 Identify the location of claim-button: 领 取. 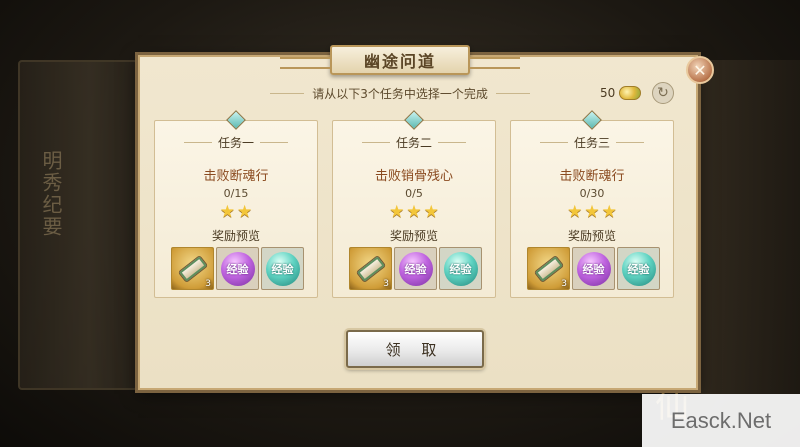
(415, 349).